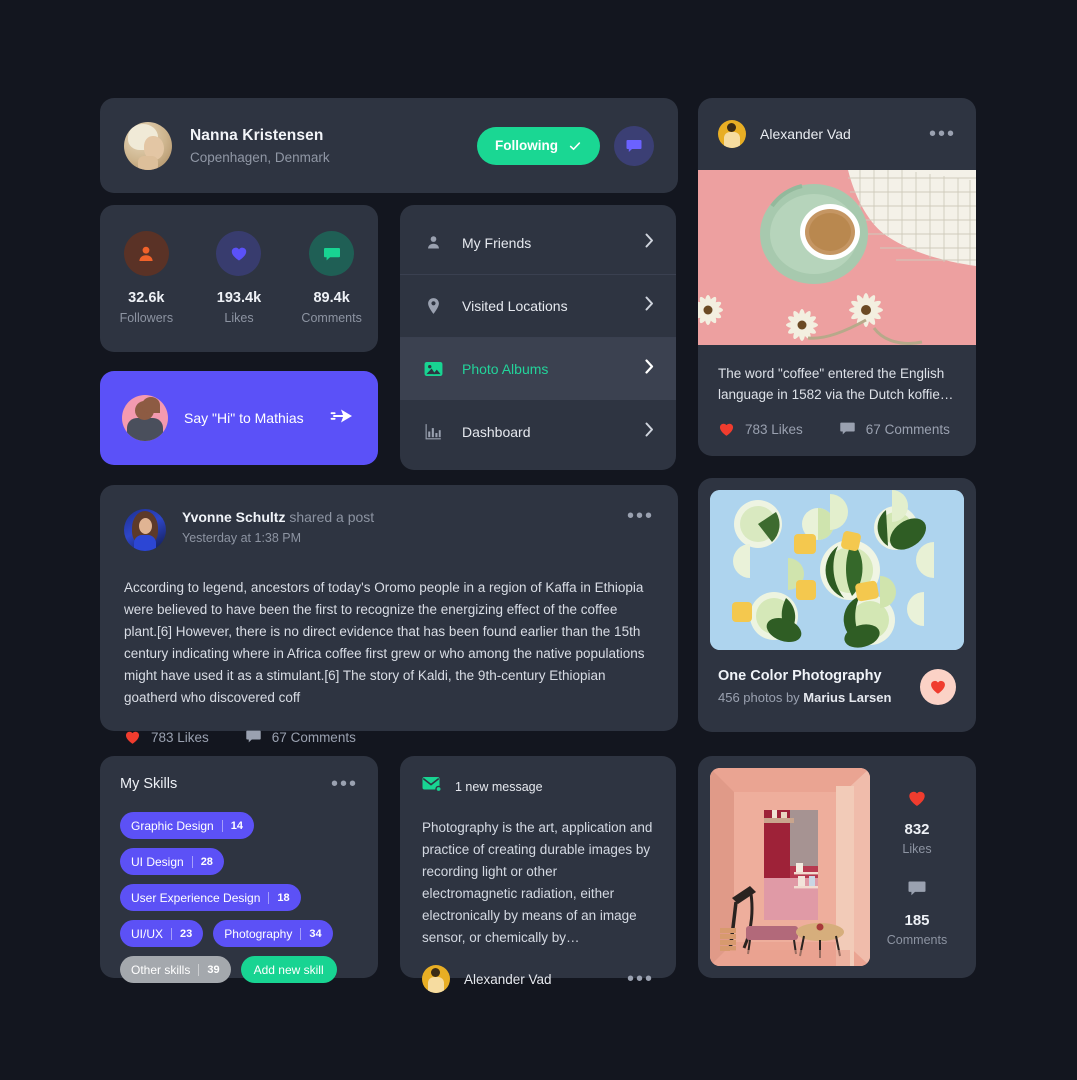 This screenshot has width=1077, height=1080. Describe the element at coordinates (389, 737) in the screenshot. I see `post-engagement-row: 783 Likes 67 Comments` at that location.